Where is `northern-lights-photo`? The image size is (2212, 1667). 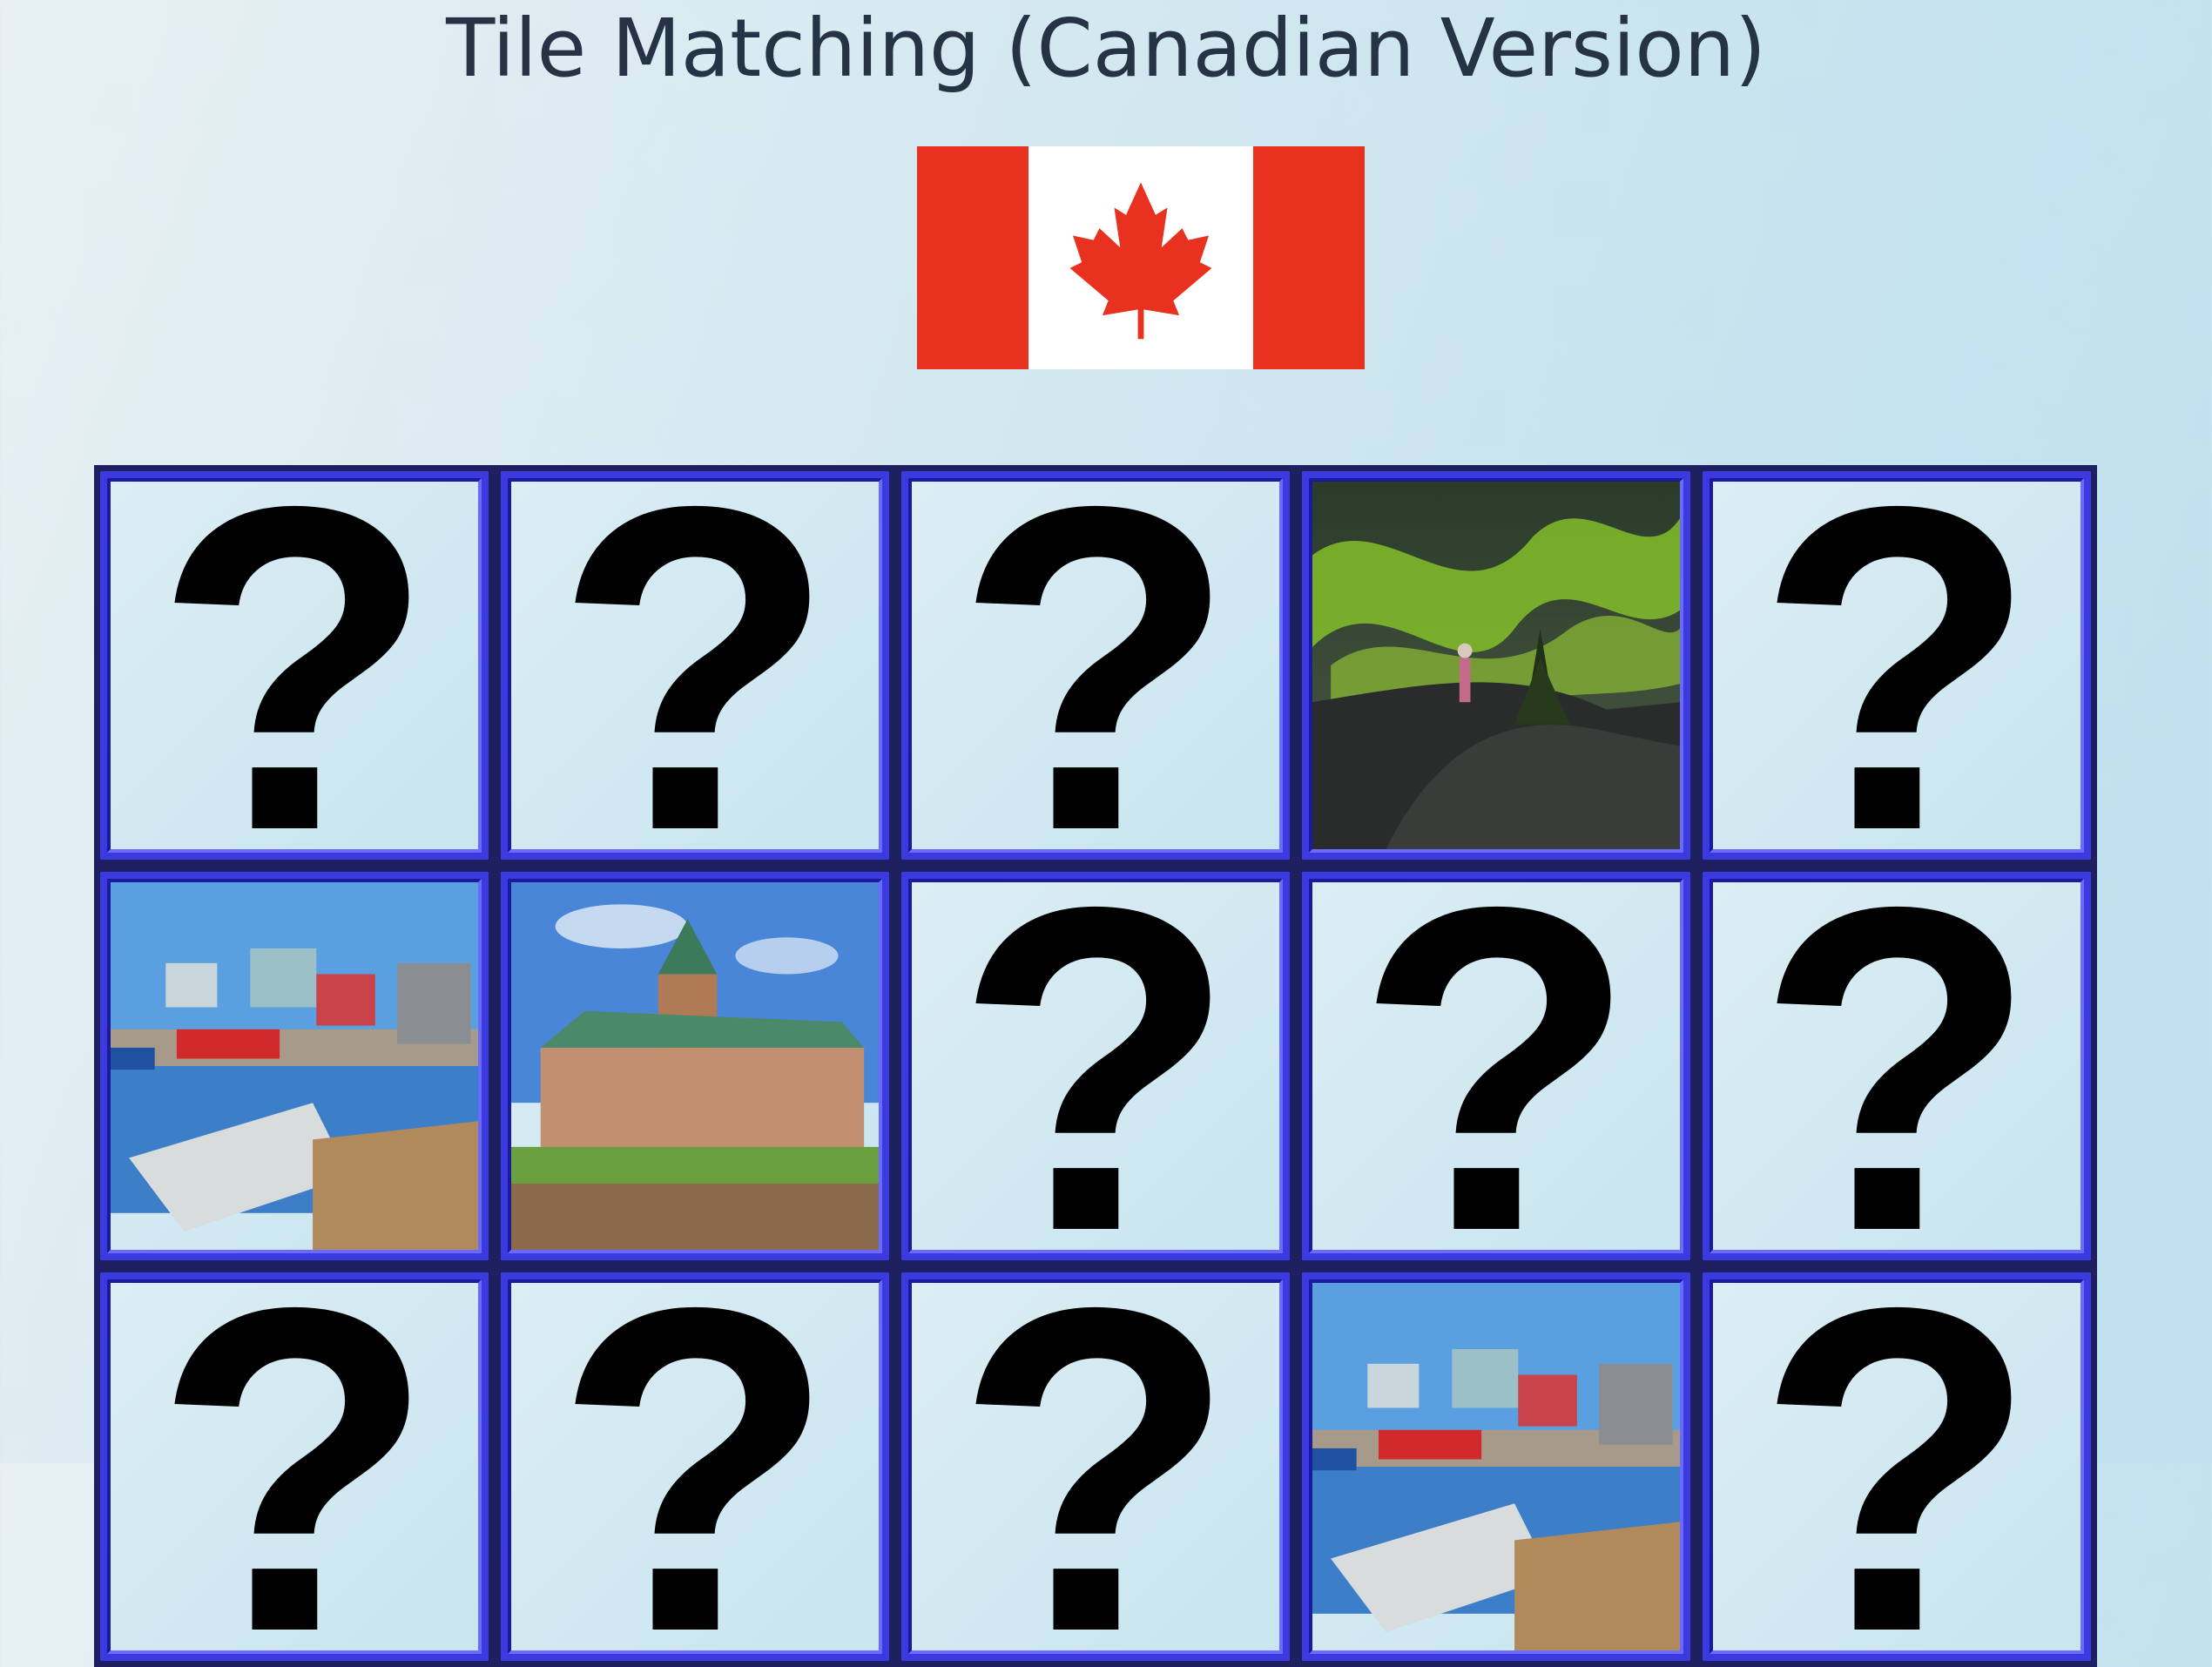
northern-lights-photo is located at coordinates (1496, 665).